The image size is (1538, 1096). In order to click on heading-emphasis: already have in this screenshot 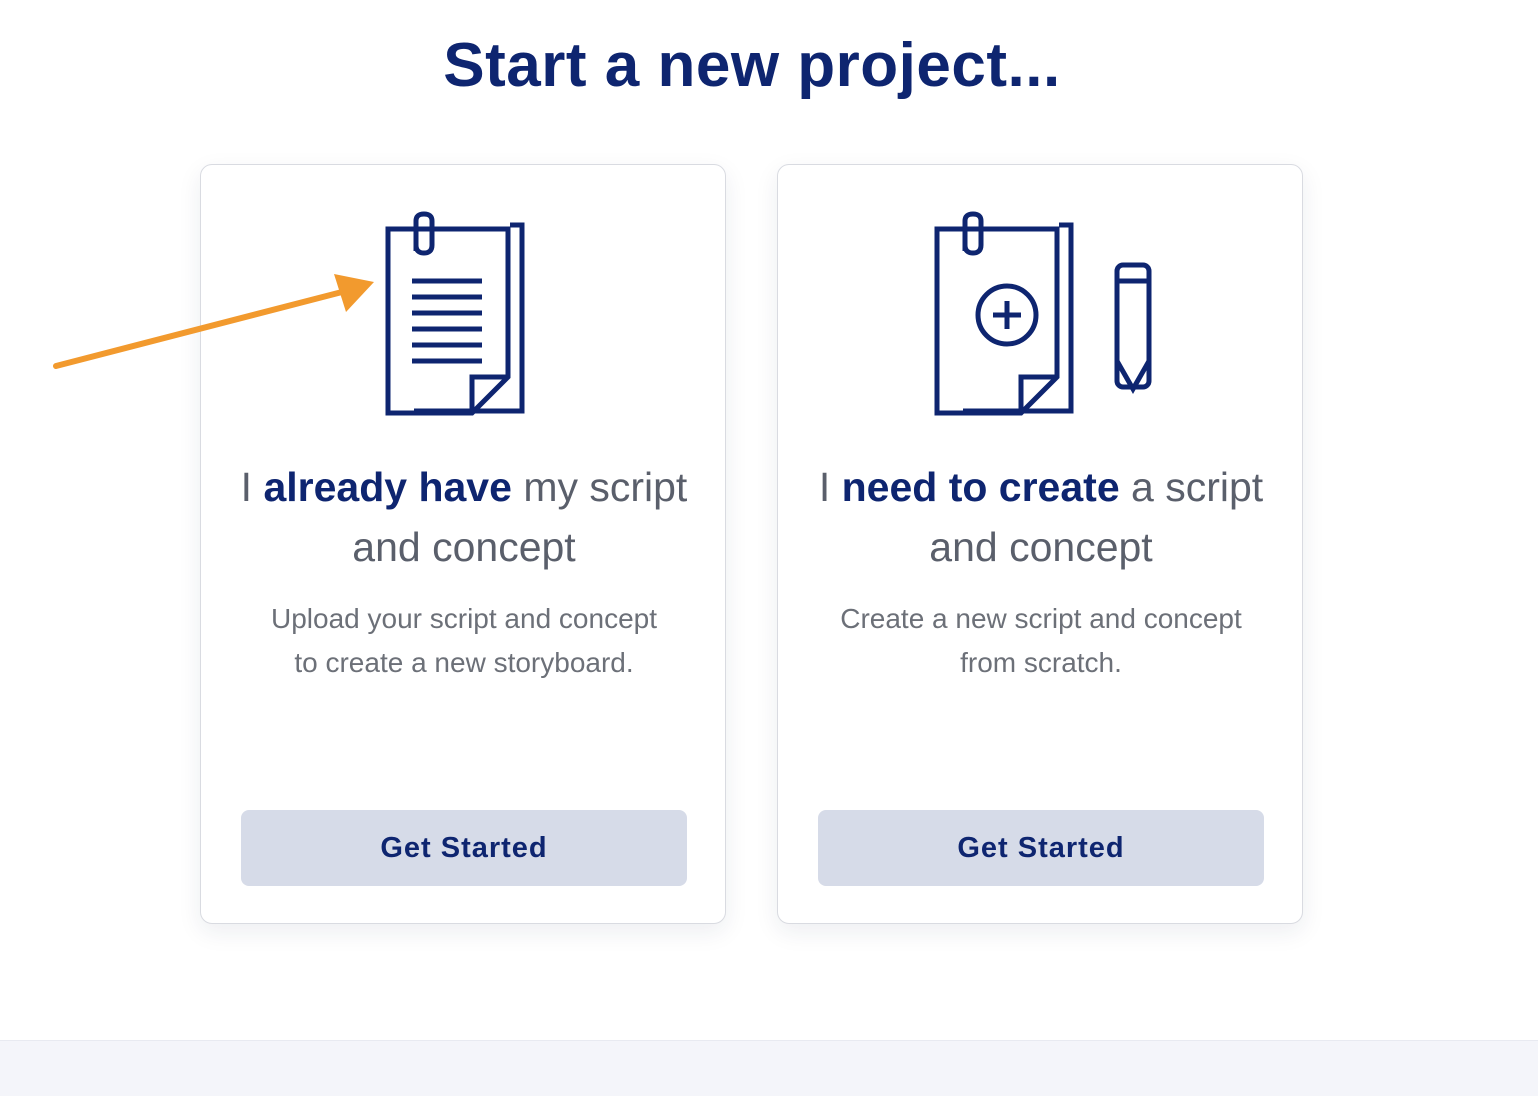, I will do `click(387, 487)`.